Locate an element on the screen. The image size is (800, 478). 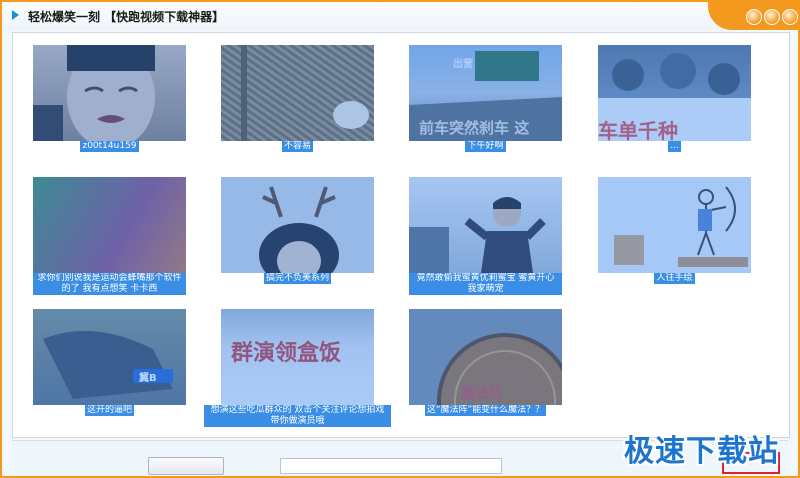
video-card: 冀B 这开的逼吧 is located at coordinates (109, 362).